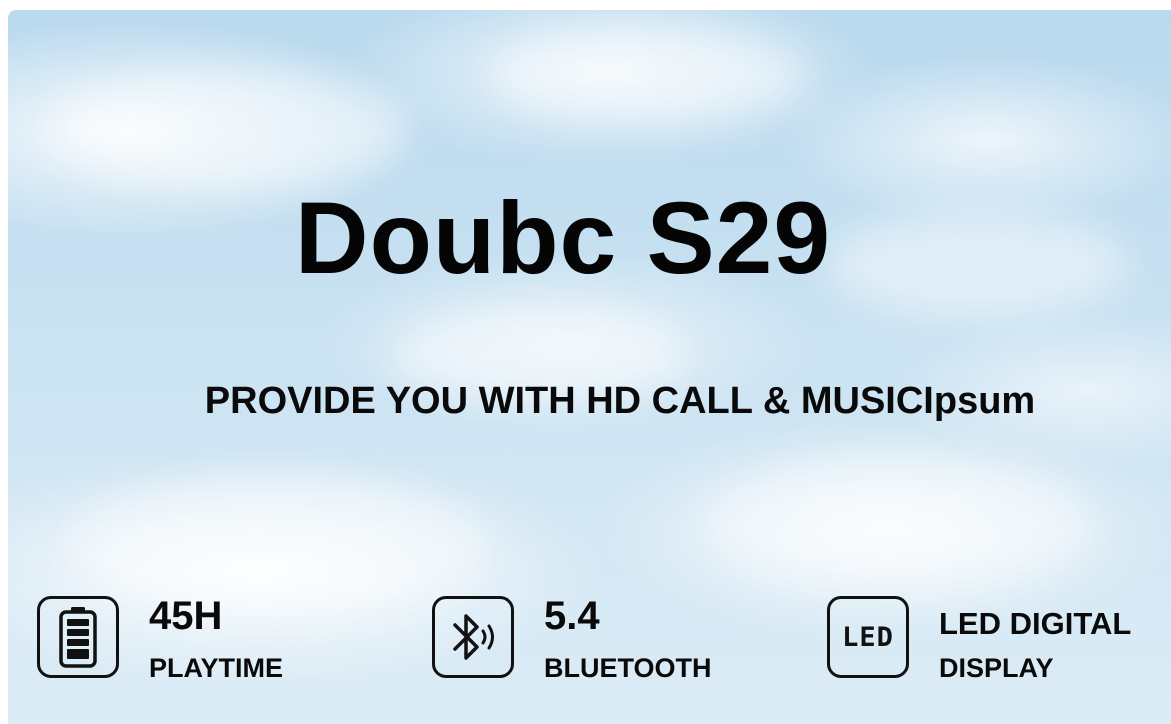 The height and width of the screenshot is (724, 1171). Describe the element at coordinates (1035, 623) in the screenshot. I see `led-value: LED DIGITAL` at that location.